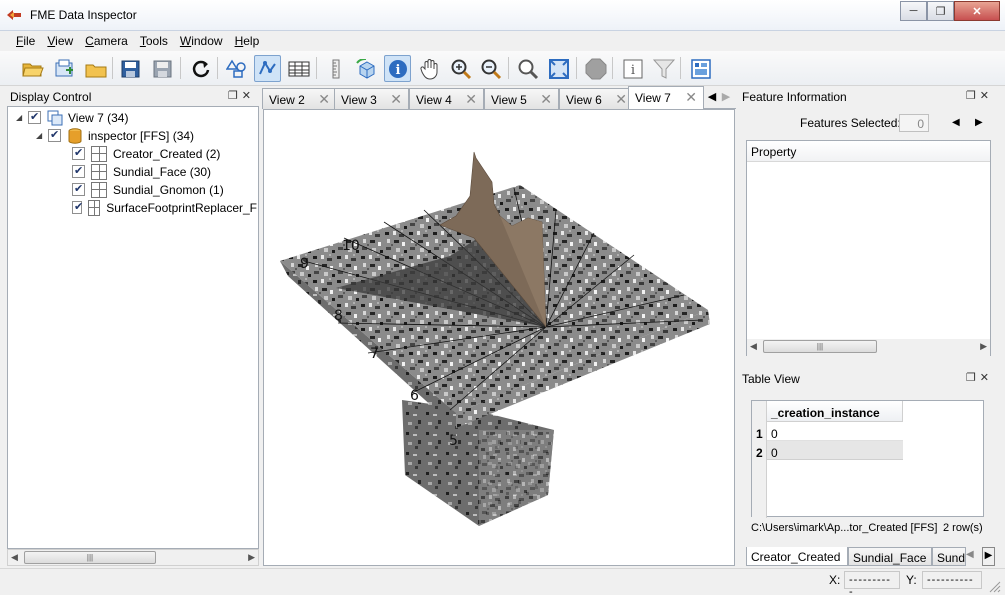  I want to click on restore-button: ❐, so click(940, 11).